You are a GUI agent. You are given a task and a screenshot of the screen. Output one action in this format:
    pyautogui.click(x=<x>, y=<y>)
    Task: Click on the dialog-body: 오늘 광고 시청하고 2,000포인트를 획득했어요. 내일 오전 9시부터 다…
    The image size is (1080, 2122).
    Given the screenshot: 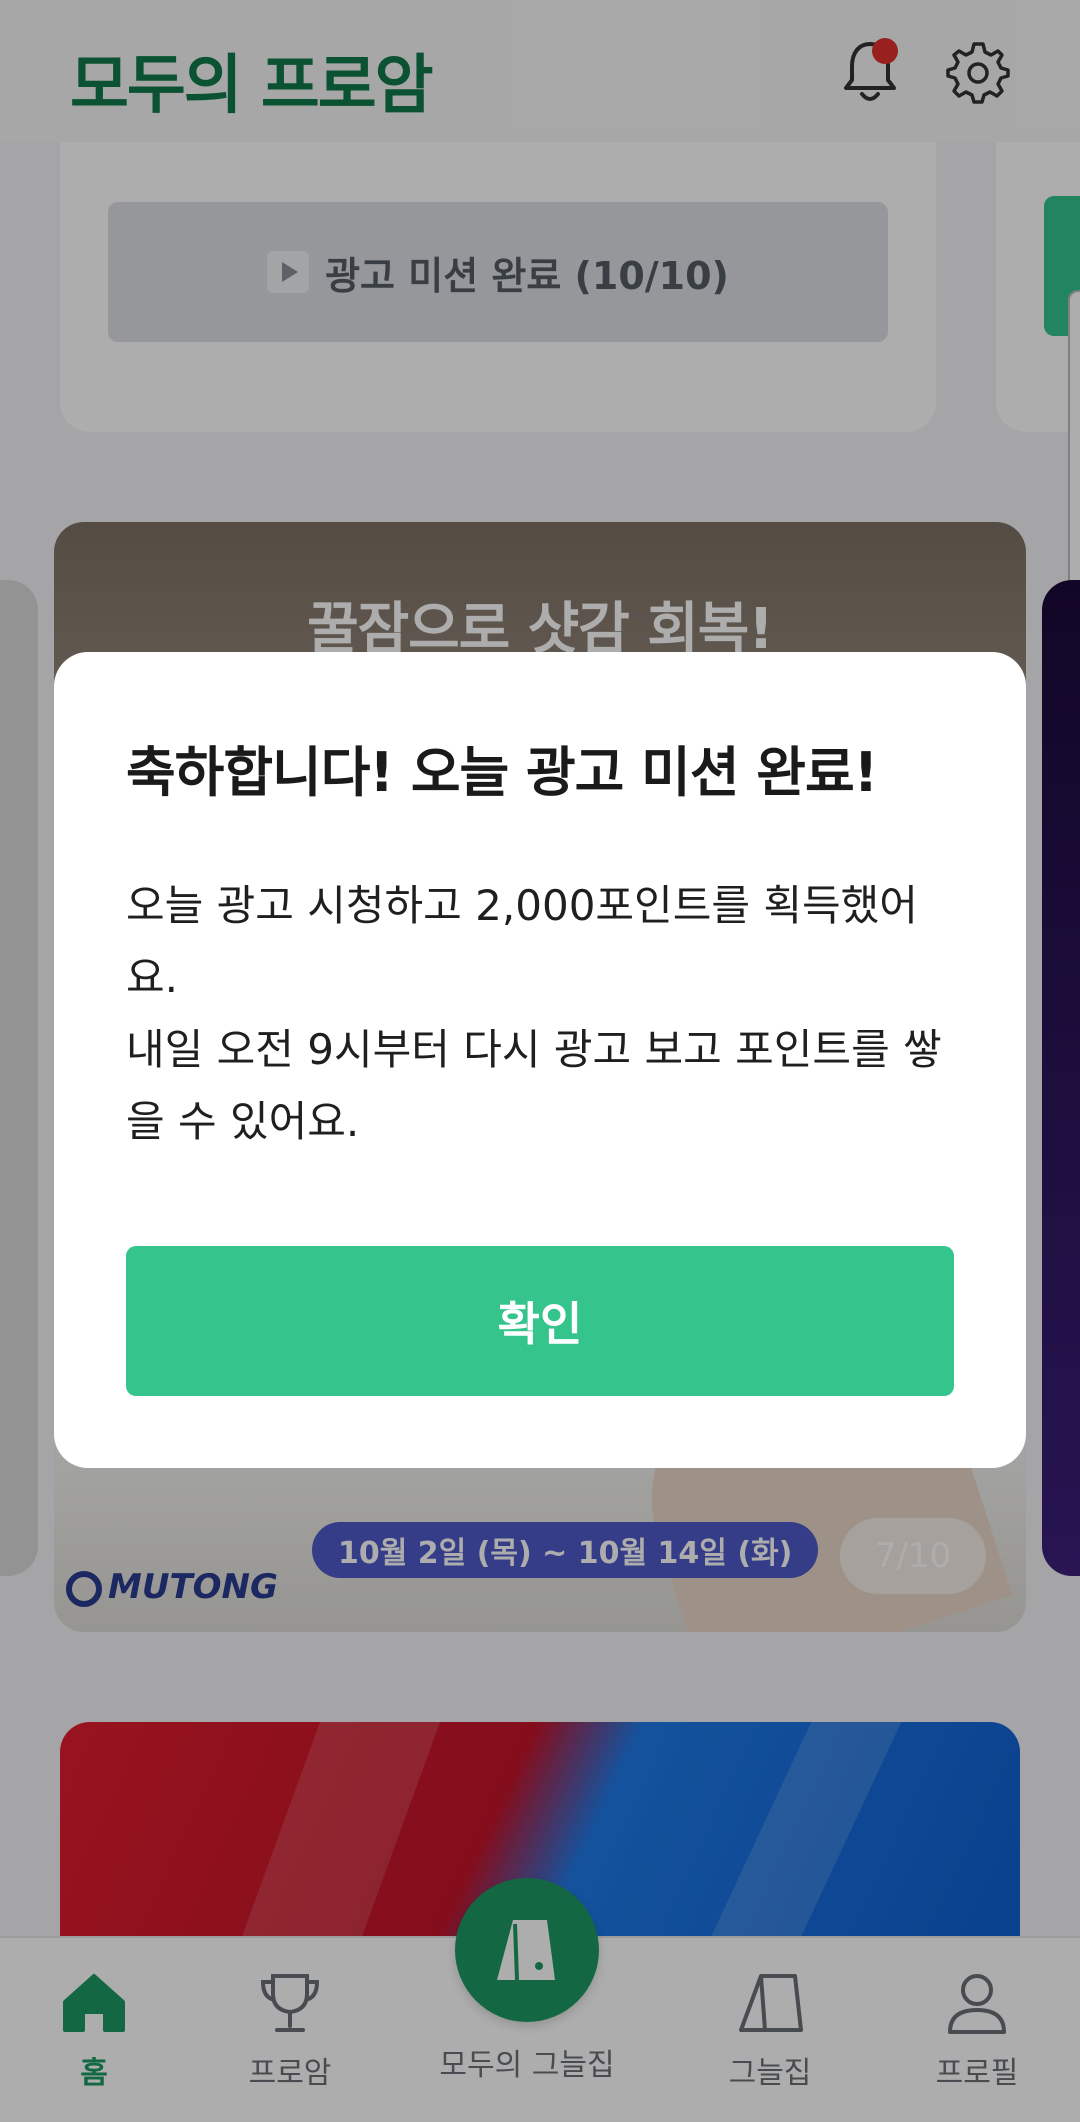 What is the action you would take?
    pyautogui.click(x=546, y=1014)
    